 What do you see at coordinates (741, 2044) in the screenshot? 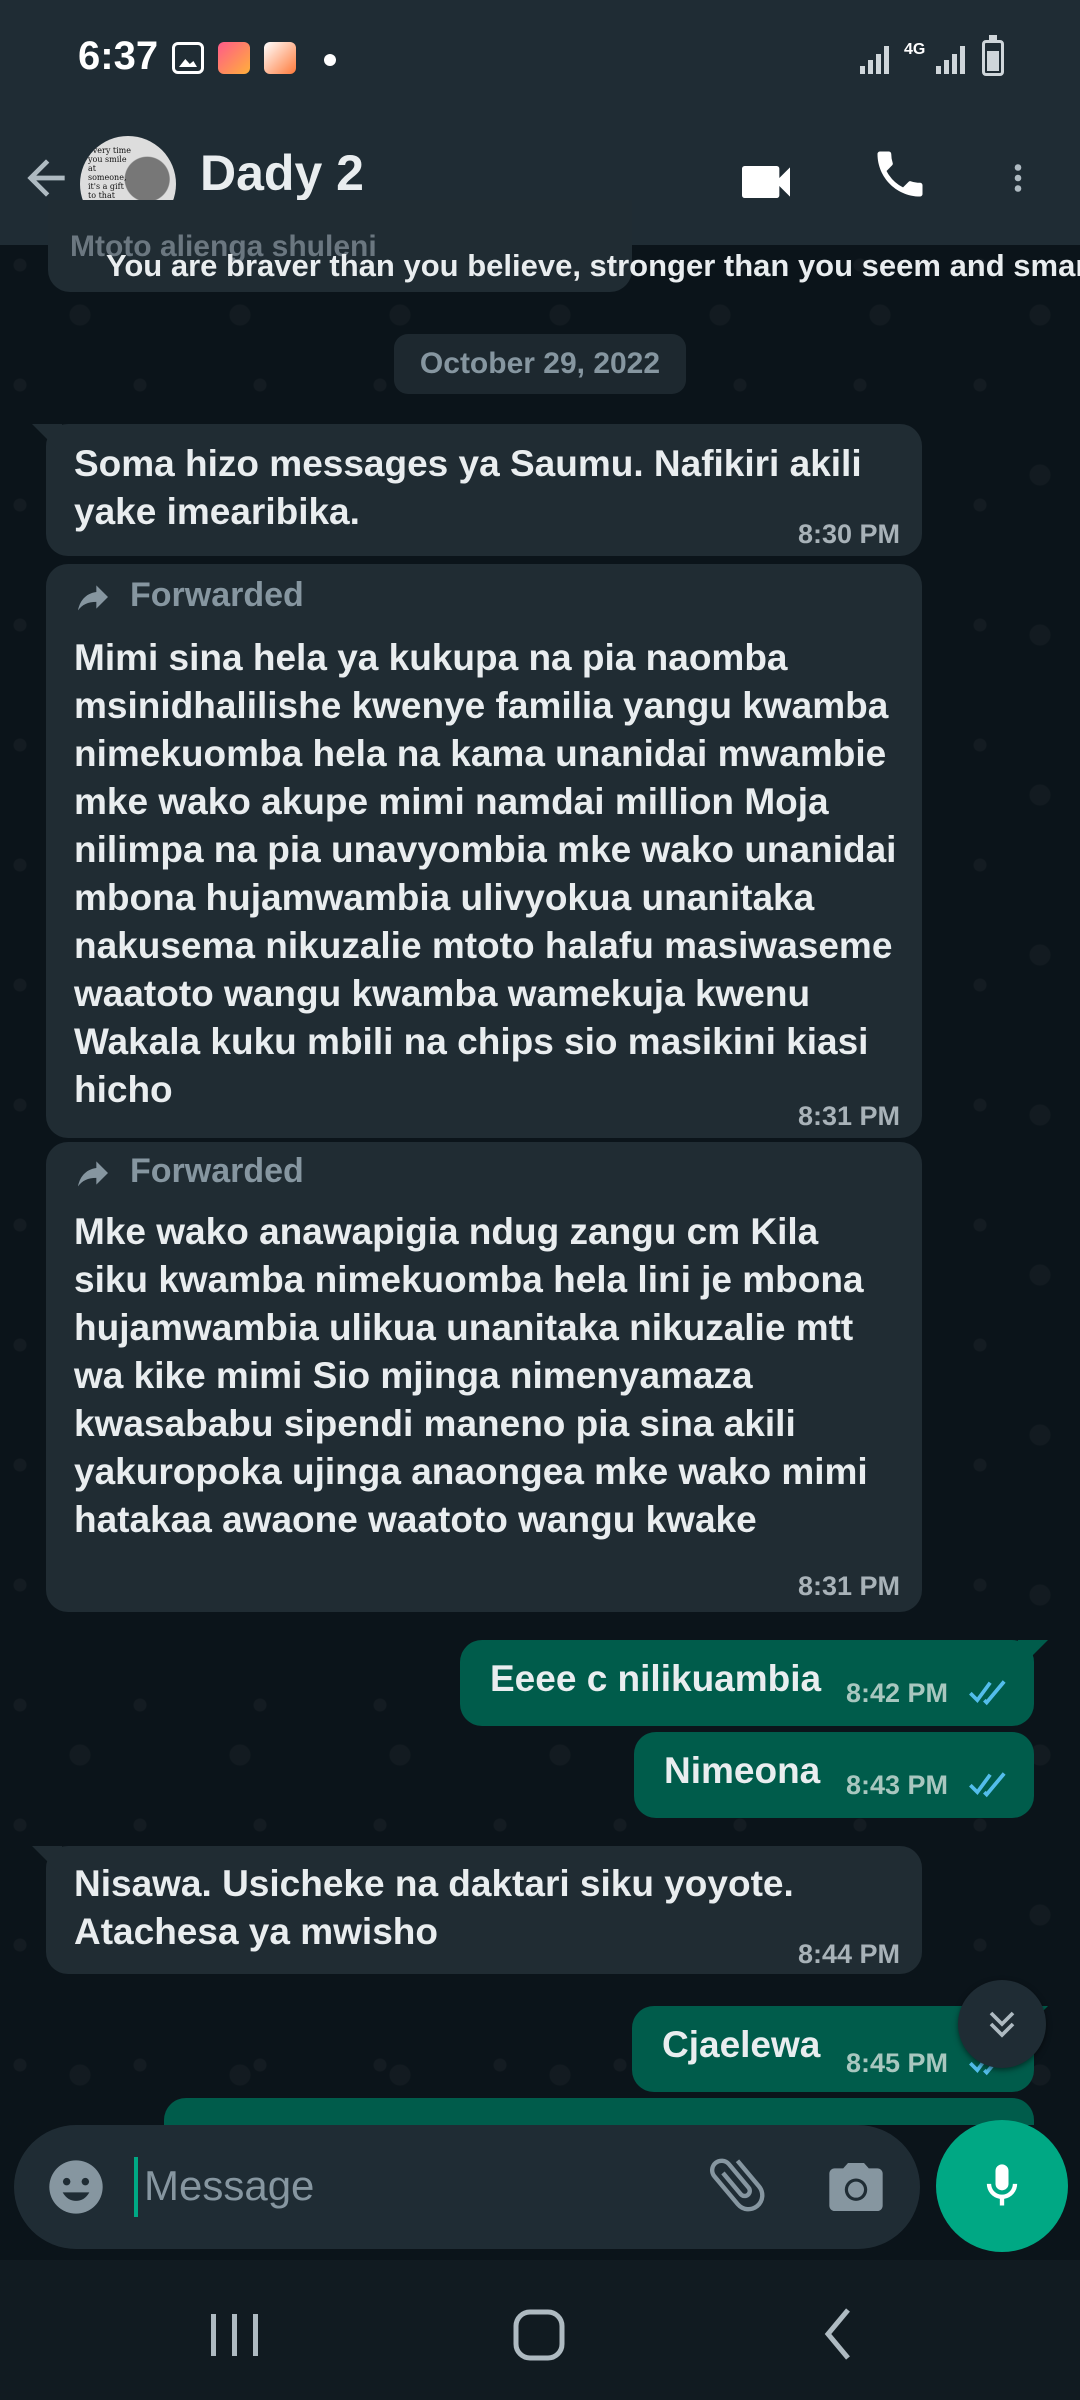
I see `message-text: Cjaelewa` at bounding box center [741, 2044].